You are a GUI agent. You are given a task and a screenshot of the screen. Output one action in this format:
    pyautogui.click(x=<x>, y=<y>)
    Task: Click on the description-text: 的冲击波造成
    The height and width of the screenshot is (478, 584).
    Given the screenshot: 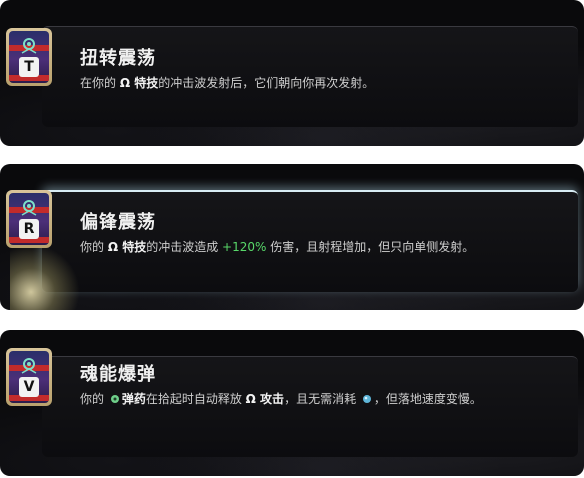 What is the action you would take?
    pyautogui.click(x=184, y=247)
    